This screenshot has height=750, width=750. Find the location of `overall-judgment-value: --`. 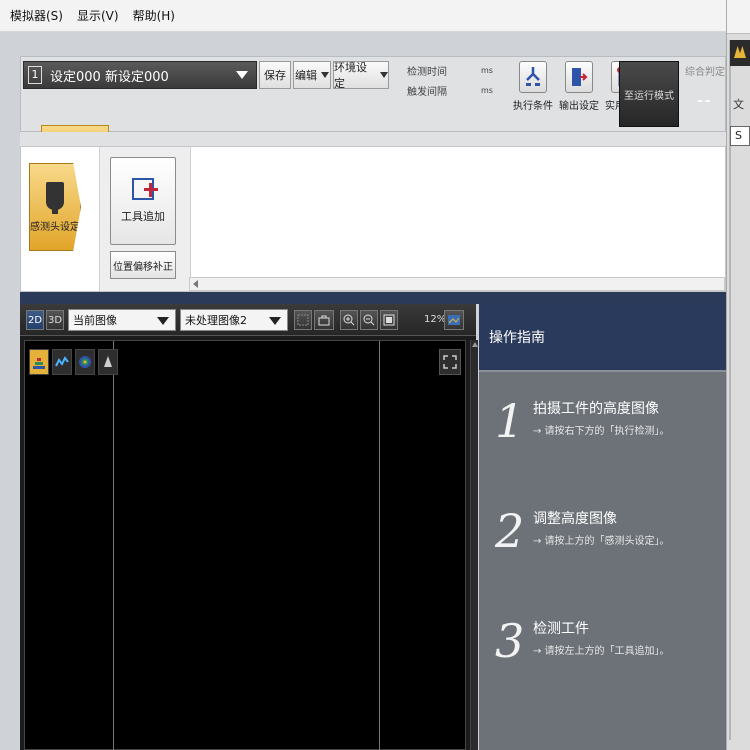

overall-judgment-value: -- is located at coordinates (705, 101).